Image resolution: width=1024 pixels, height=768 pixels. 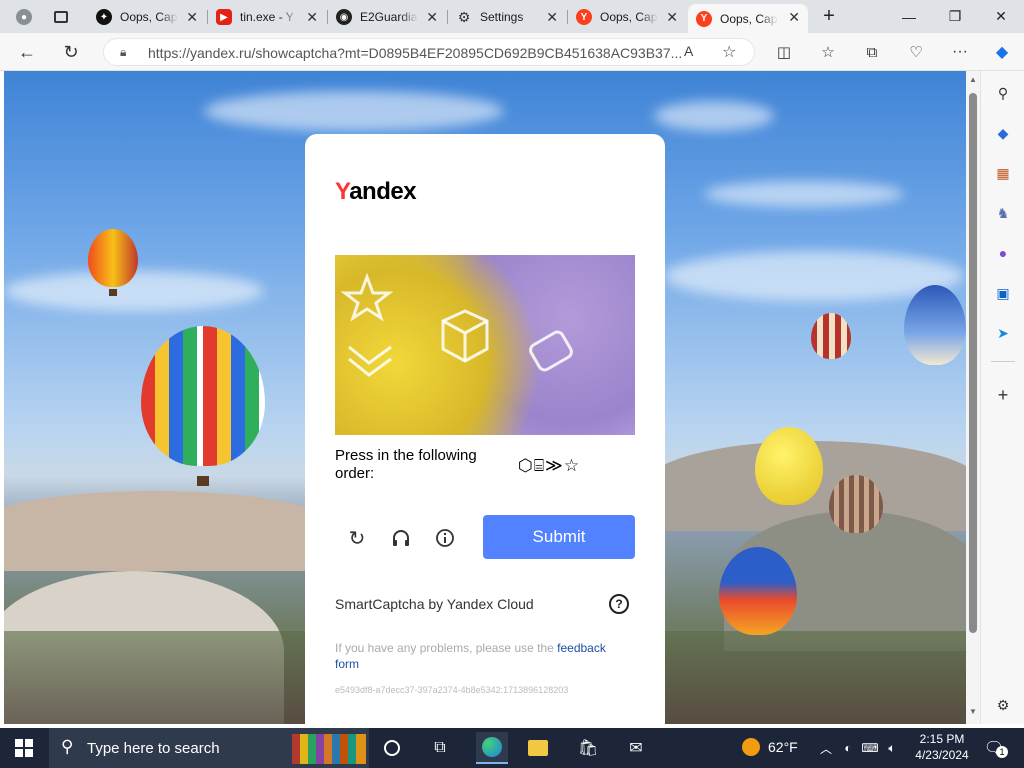 What do you see at coordinates (1003, 293) in the screenshot?
I see `sidebar-outlook-icon: ▣` at bounding box center [1003, 293].